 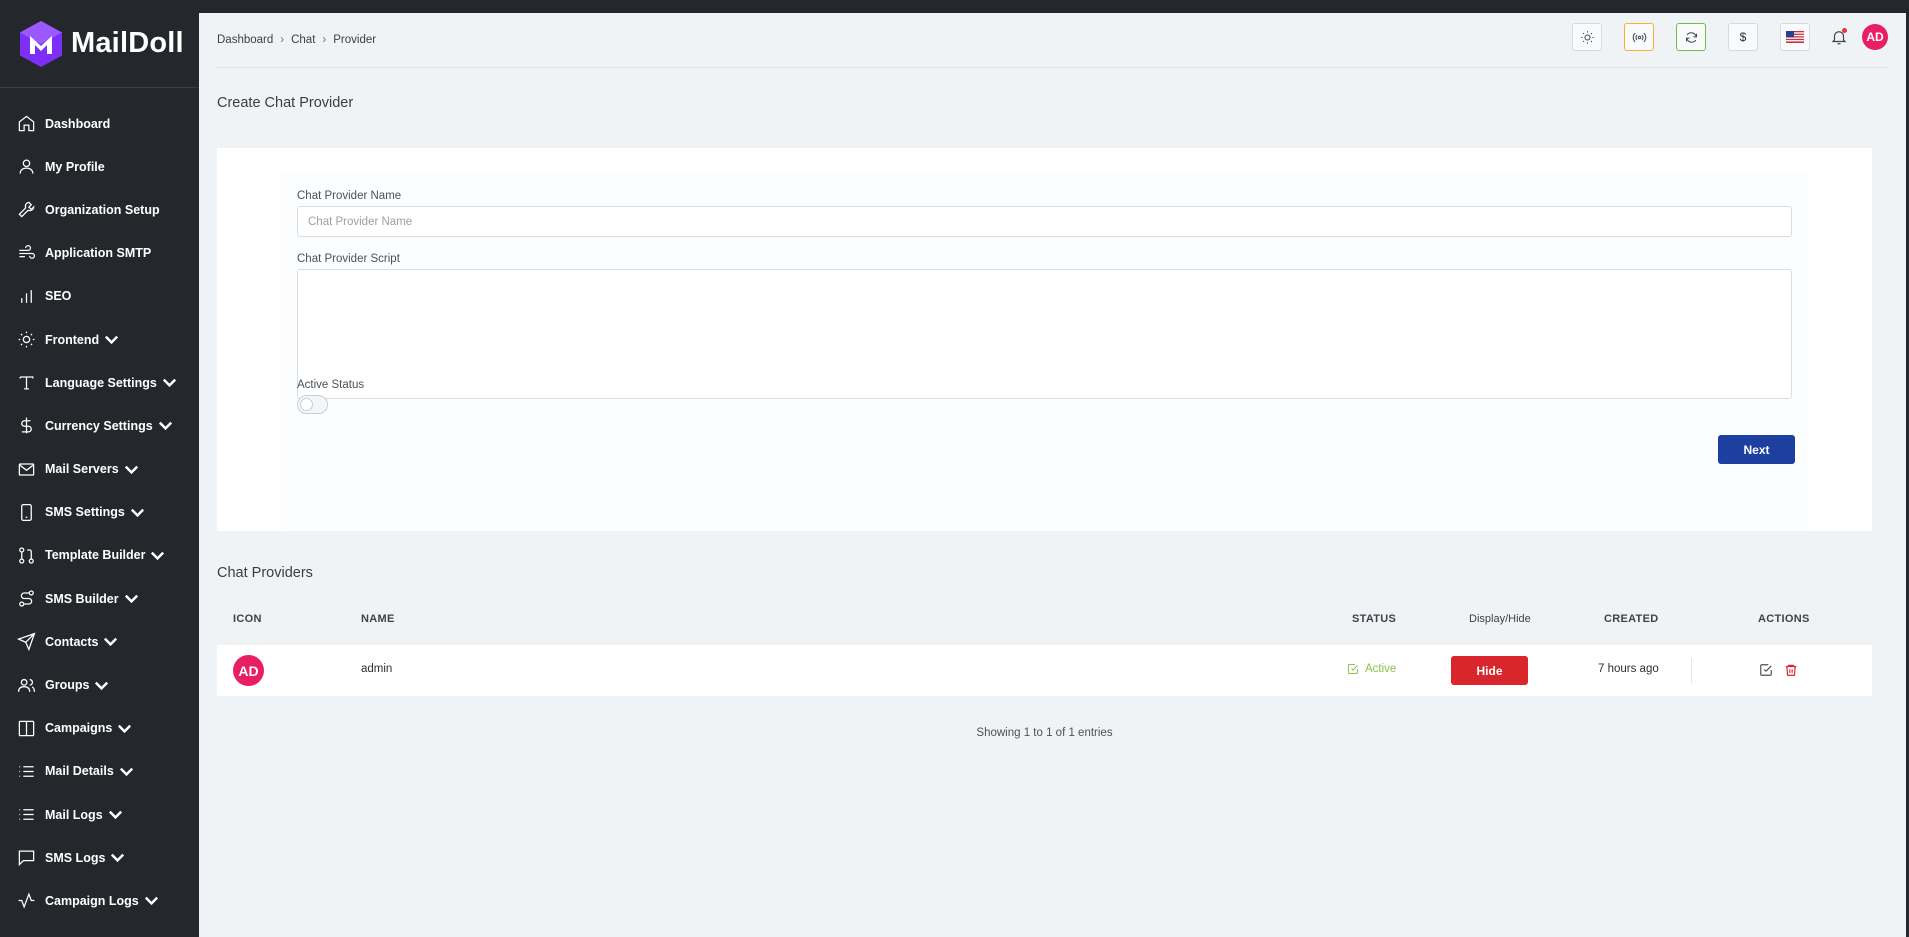 What do you see at coordinates (26, 296) in the screenshot?
I see `bar-chart-icon` at bounding box center [26, 296].